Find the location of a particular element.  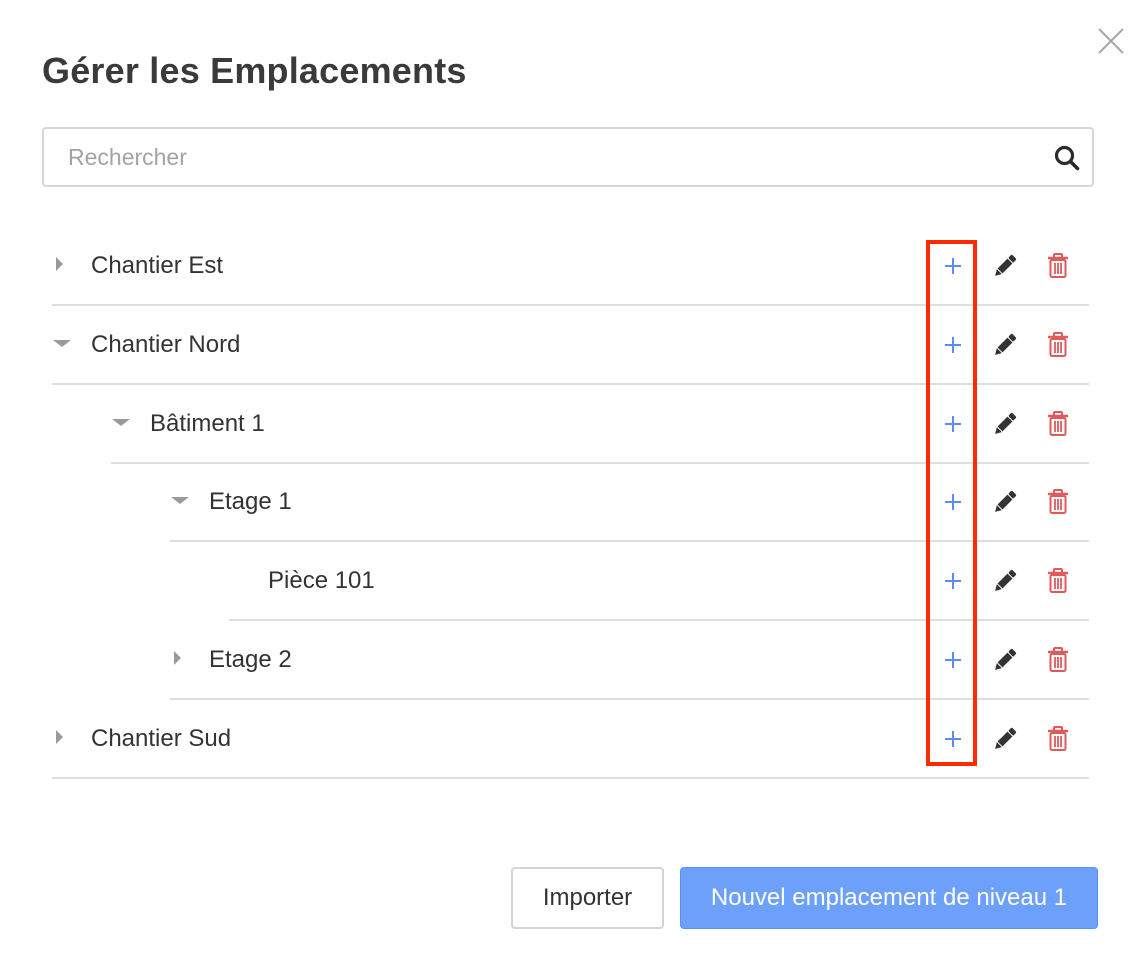

tree-item-label: Chantier Sud is located at coordinates (161, 738).